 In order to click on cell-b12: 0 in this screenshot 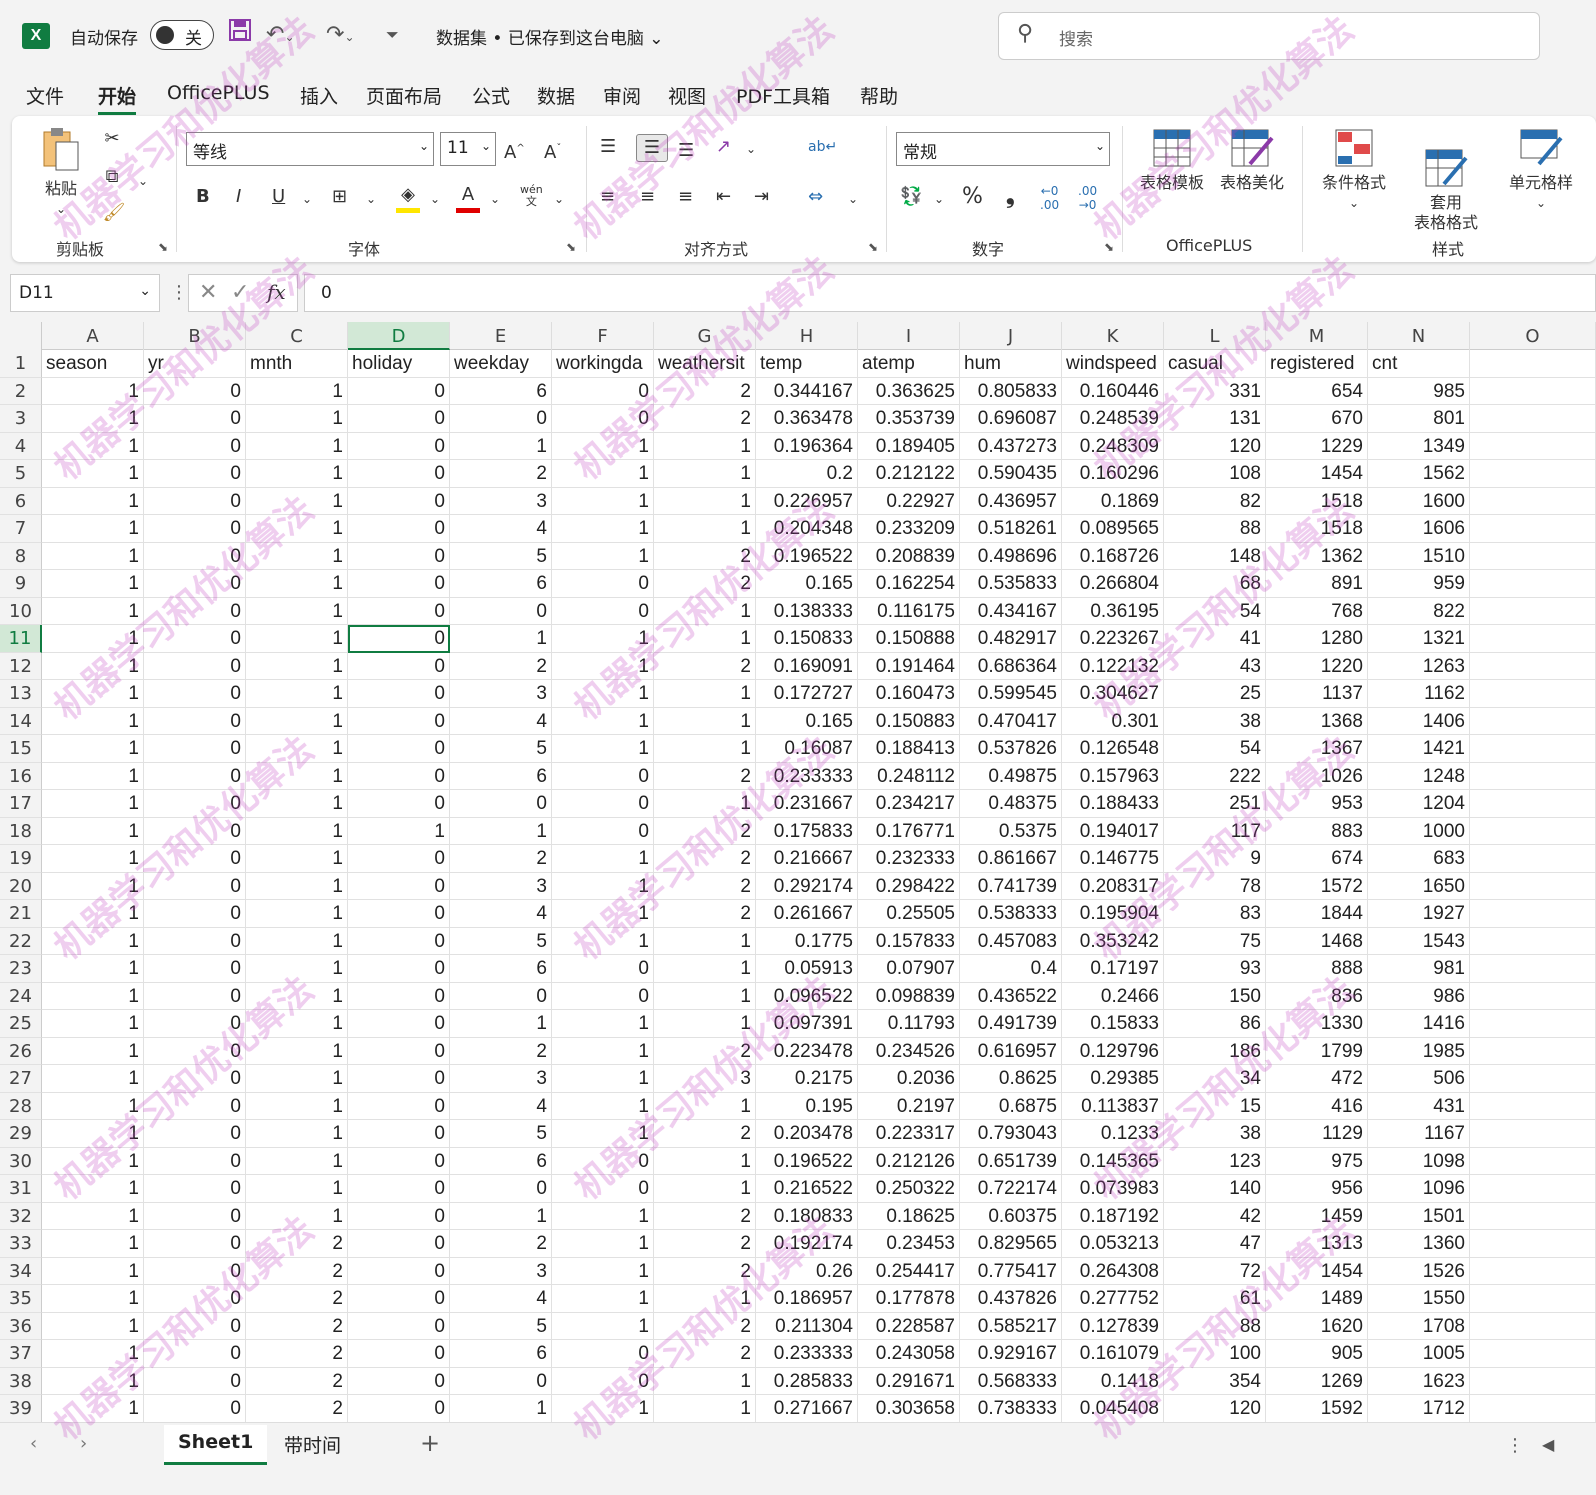, I will do `click(195, 666)`.